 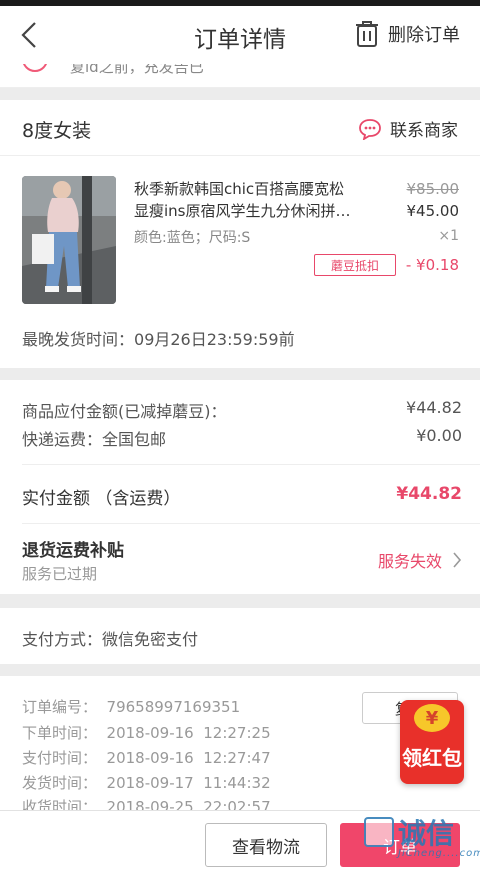 I want to click on mogu-bean-badge: 蘑豆抵扣, so click(x=355, y=265).